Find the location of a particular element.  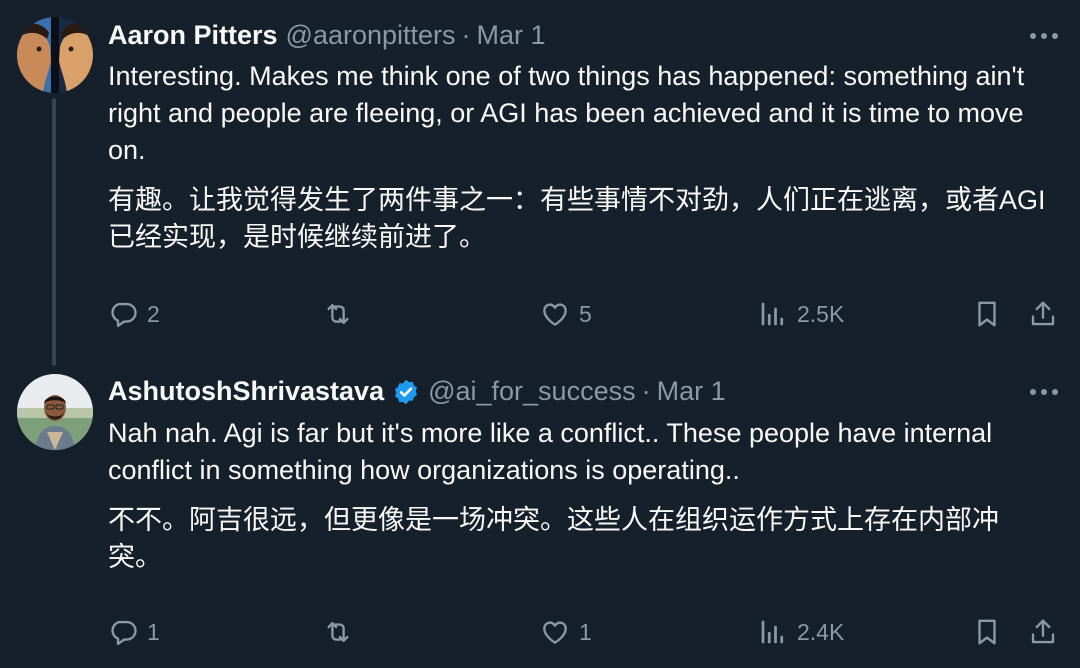

views-button: 2.5K is located at coordinates (801, 314).